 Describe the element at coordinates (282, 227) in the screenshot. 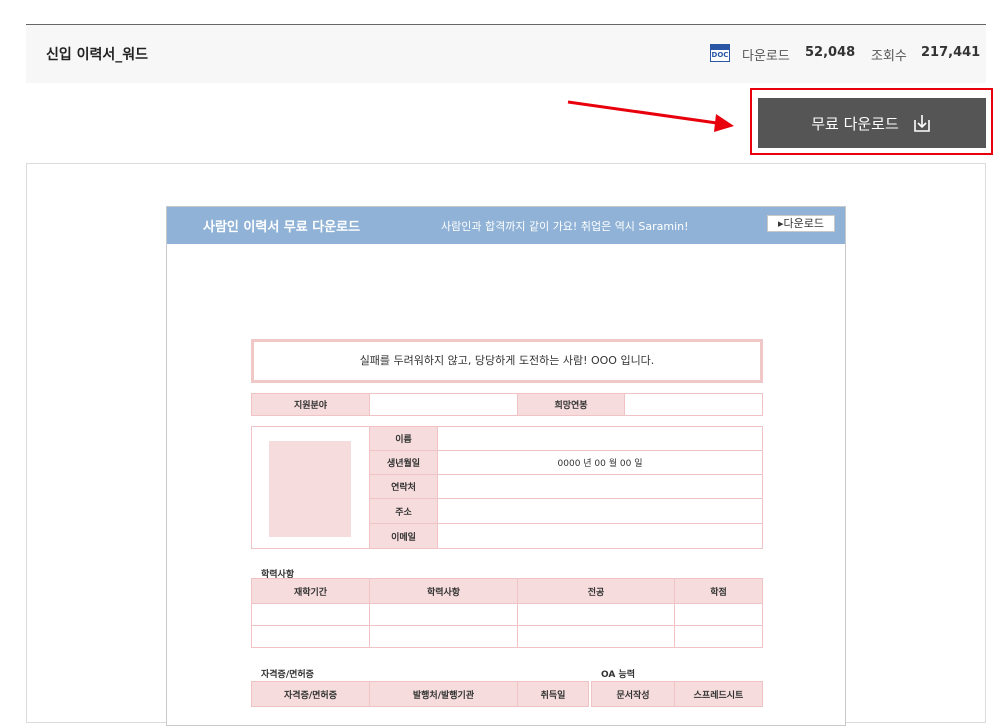

I see `banner-title: 사람인 이력서 무료 다운로드` at that location.